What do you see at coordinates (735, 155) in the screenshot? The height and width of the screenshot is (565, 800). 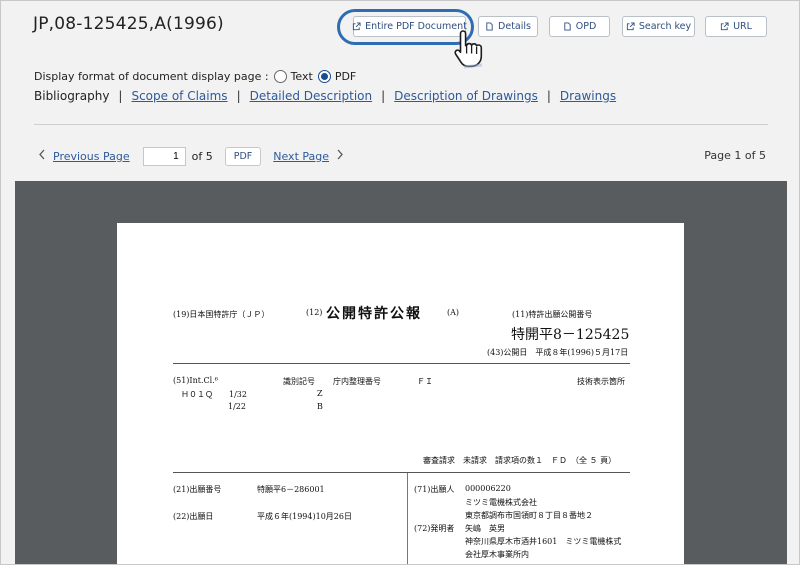 I see `page-status: Page 1 of 5` at bounding box center [735, 155].